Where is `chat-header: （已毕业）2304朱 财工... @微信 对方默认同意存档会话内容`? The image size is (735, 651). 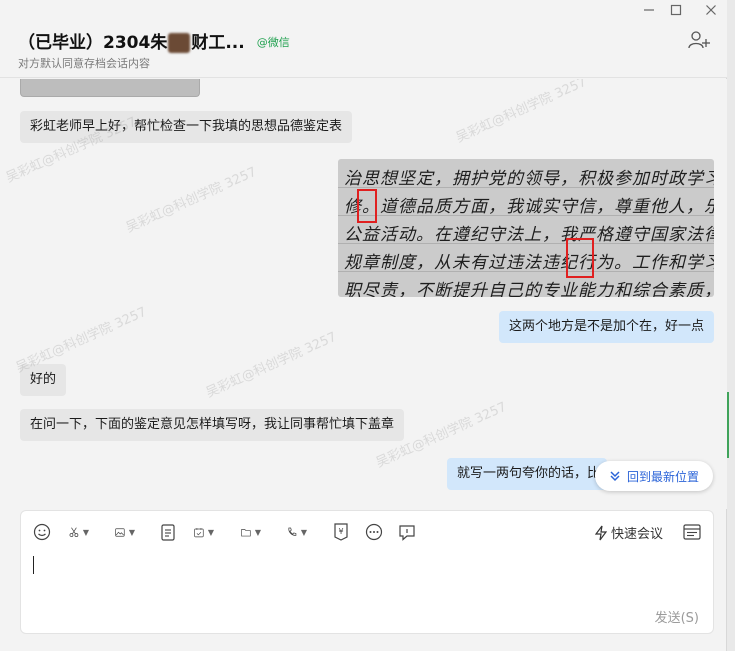
chat-header: （已毕业）2304朱 财工... @微信 对方默认同意存档会话内容 is located at coordinates (363, 39).